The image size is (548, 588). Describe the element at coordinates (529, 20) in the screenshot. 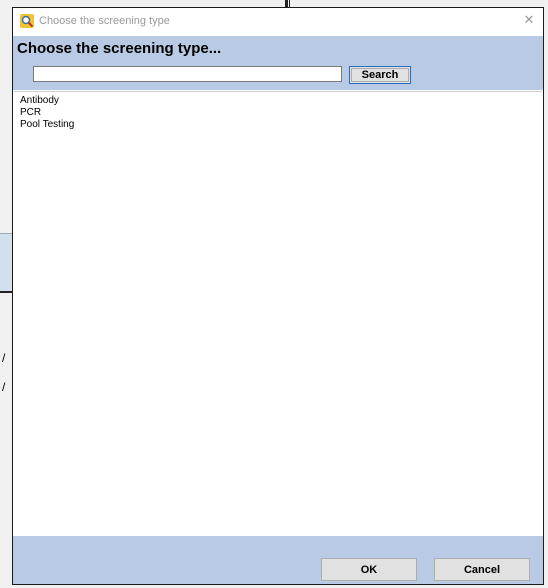

I see `close-icon: ✕` at that location.